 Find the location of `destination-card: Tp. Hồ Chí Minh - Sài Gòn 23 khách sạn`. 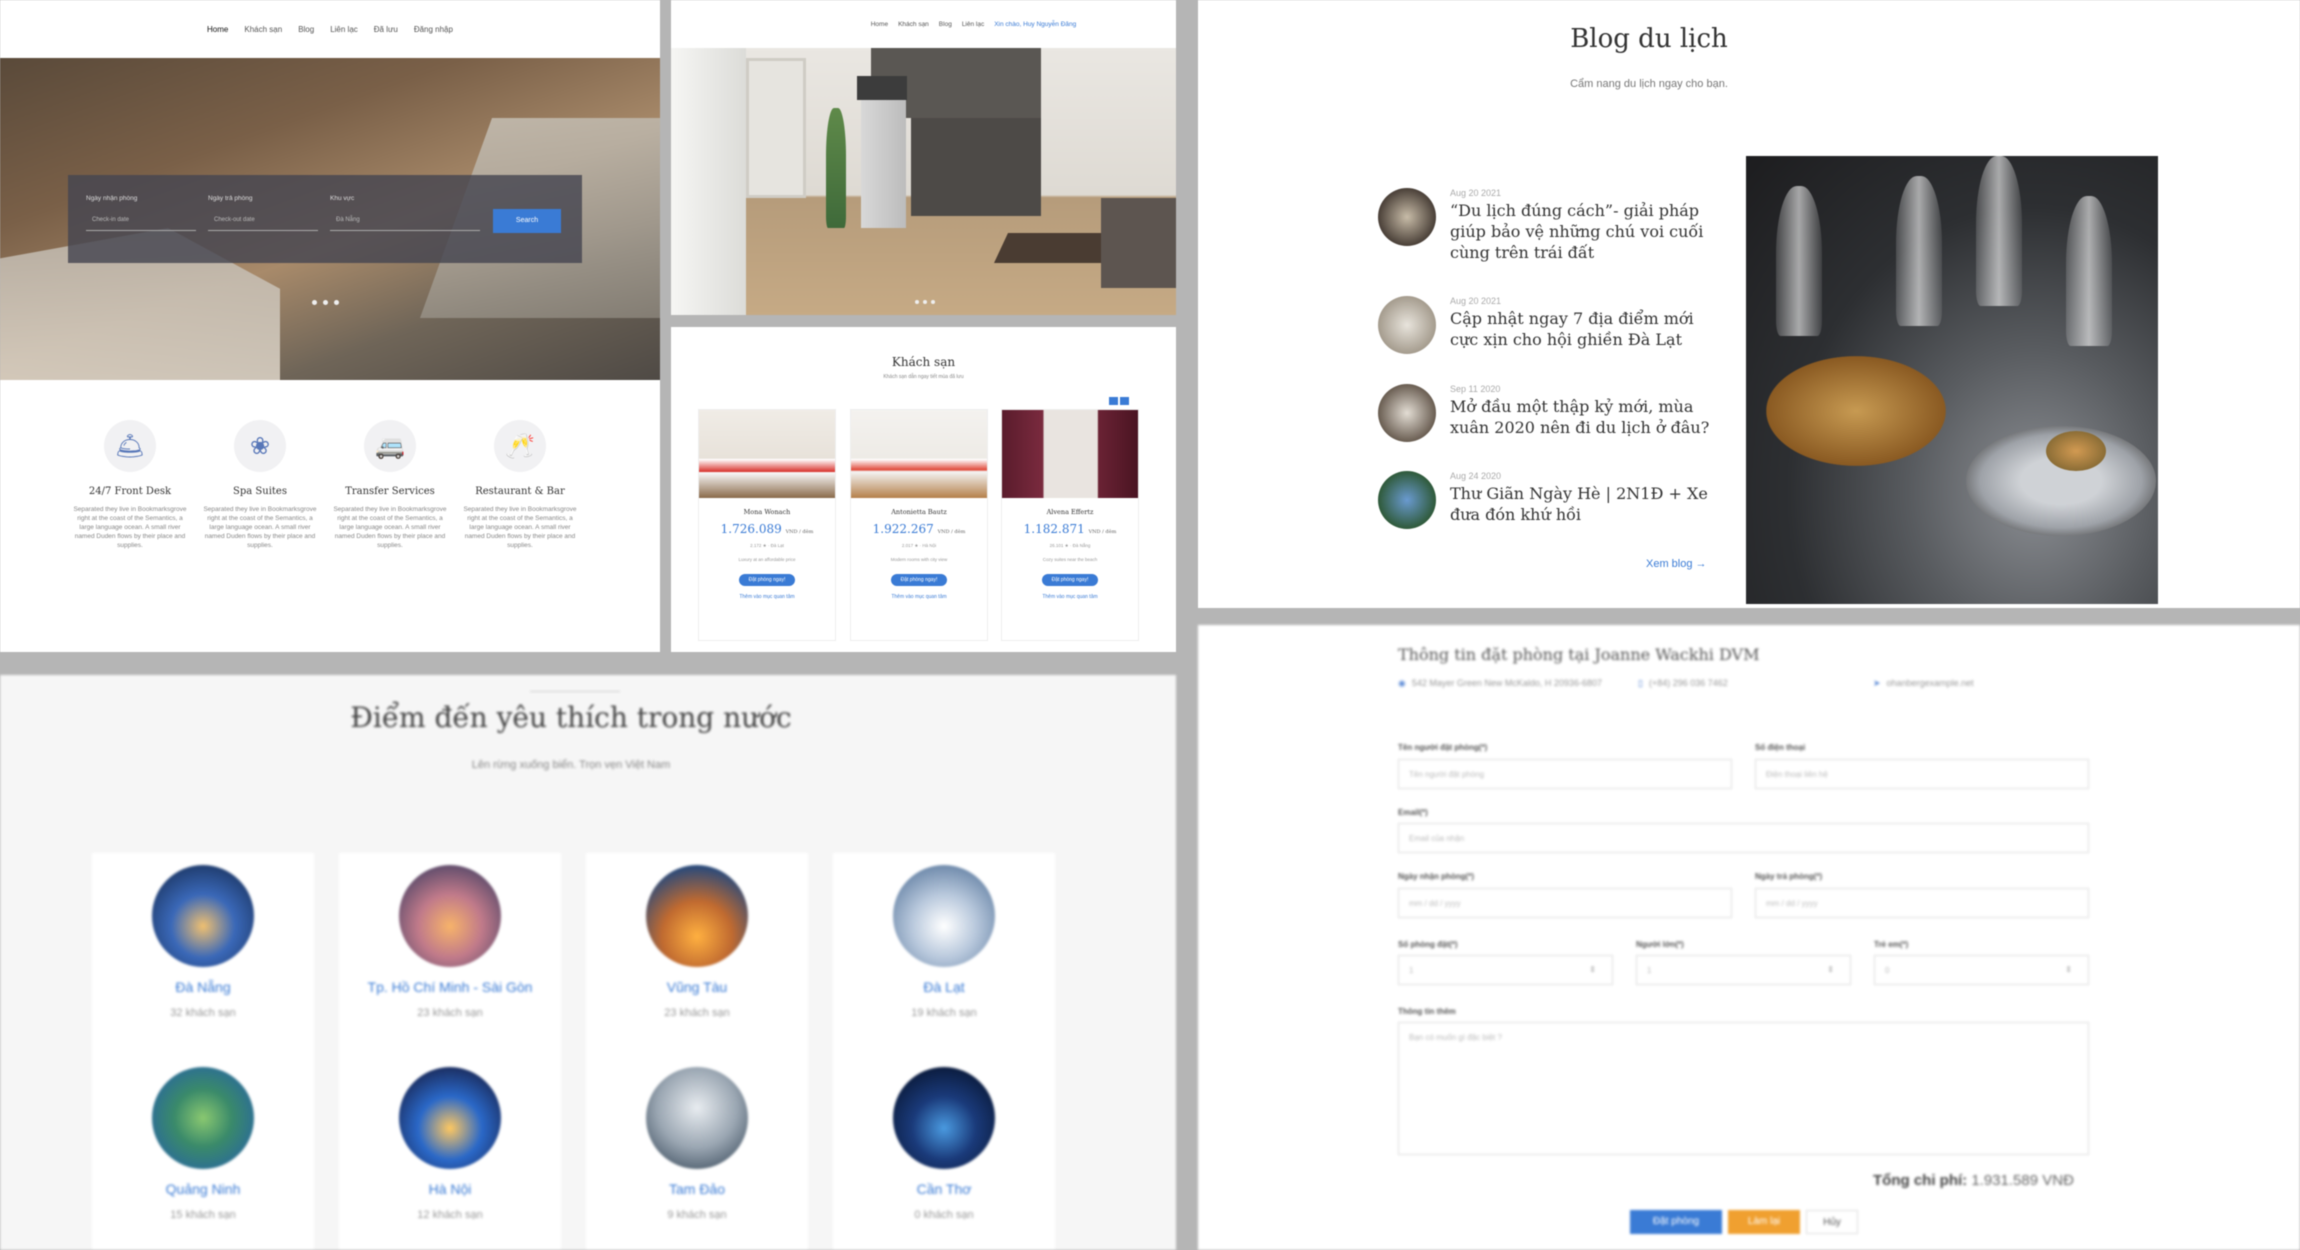

destination-card: Tp. Hồ Chí Minh - Sài Gòn 23 khách sạn is located at coordinates (450, 942).